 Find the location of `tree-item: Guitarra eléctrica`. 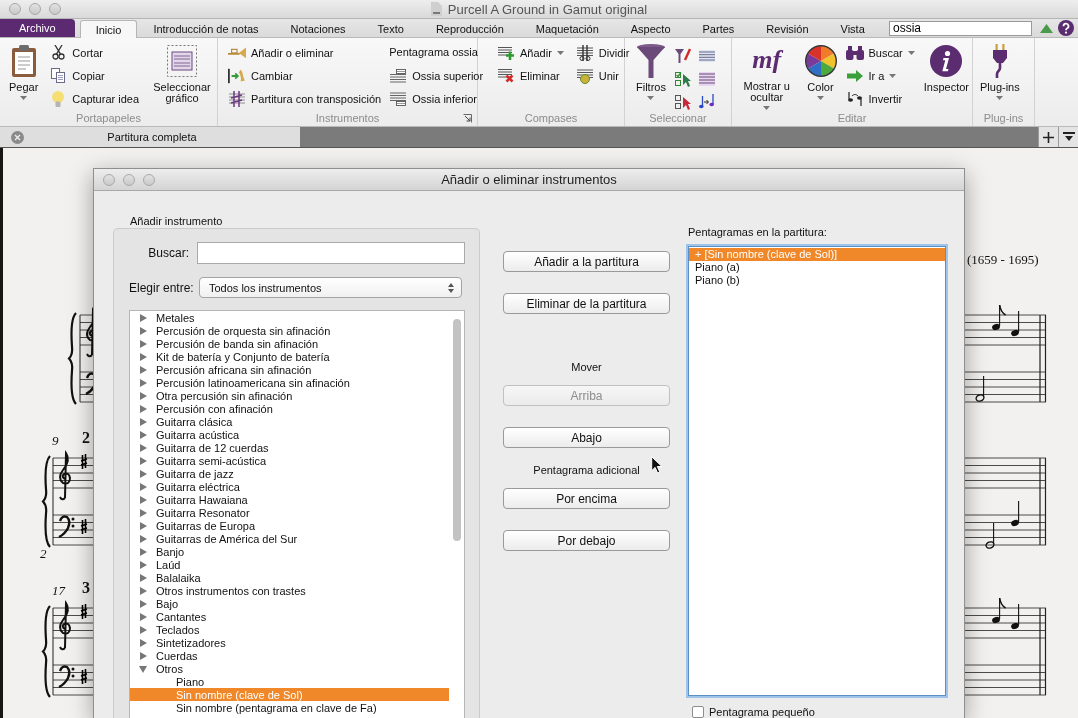

tree-item: Guitarra eléctrica is located at coordinates (289, 486).